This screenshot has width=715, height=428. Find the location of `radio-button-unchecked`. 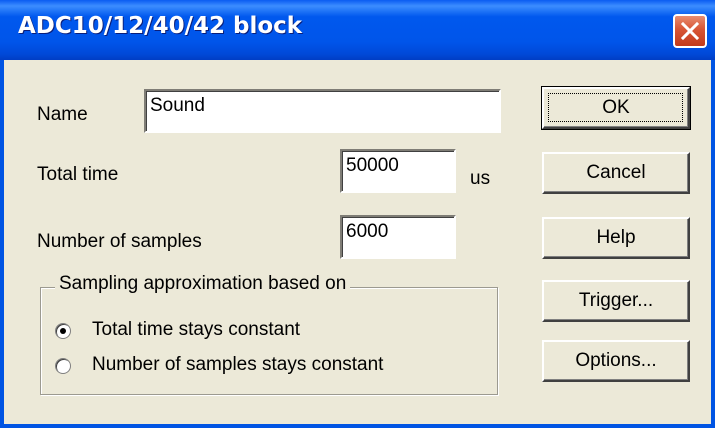

radio-button-unchecked is located at coordinates (63, 366).